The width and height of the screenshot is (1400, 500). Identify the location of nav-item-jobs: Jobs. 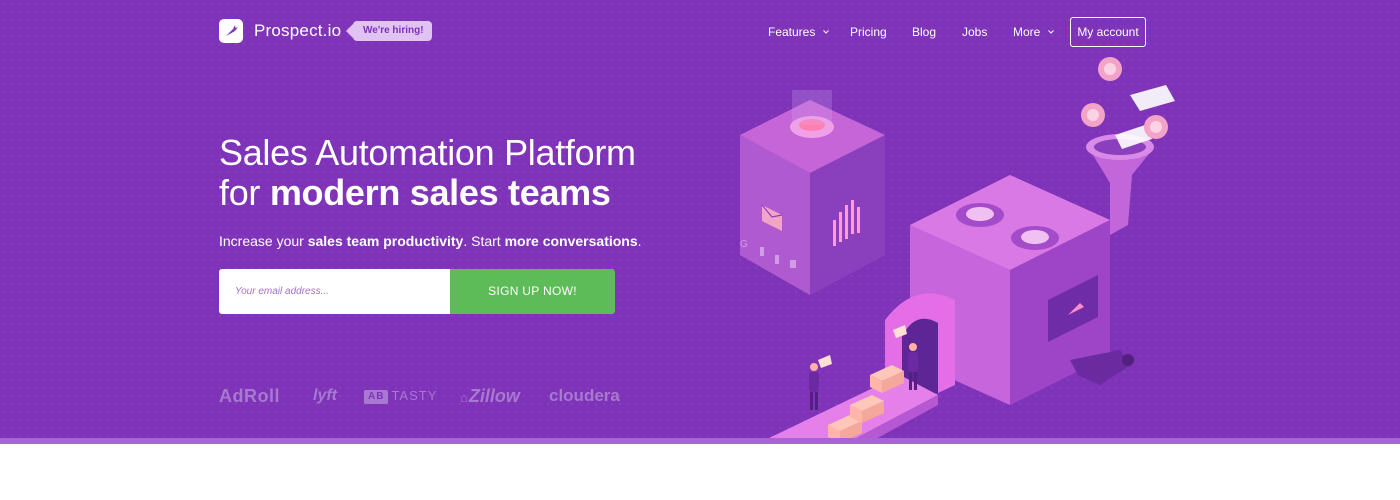
(974, 32).